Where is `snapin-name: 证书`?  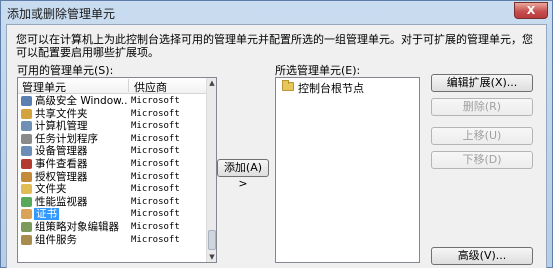
snapin-name: 证书 is located at coordinates (46, 214).